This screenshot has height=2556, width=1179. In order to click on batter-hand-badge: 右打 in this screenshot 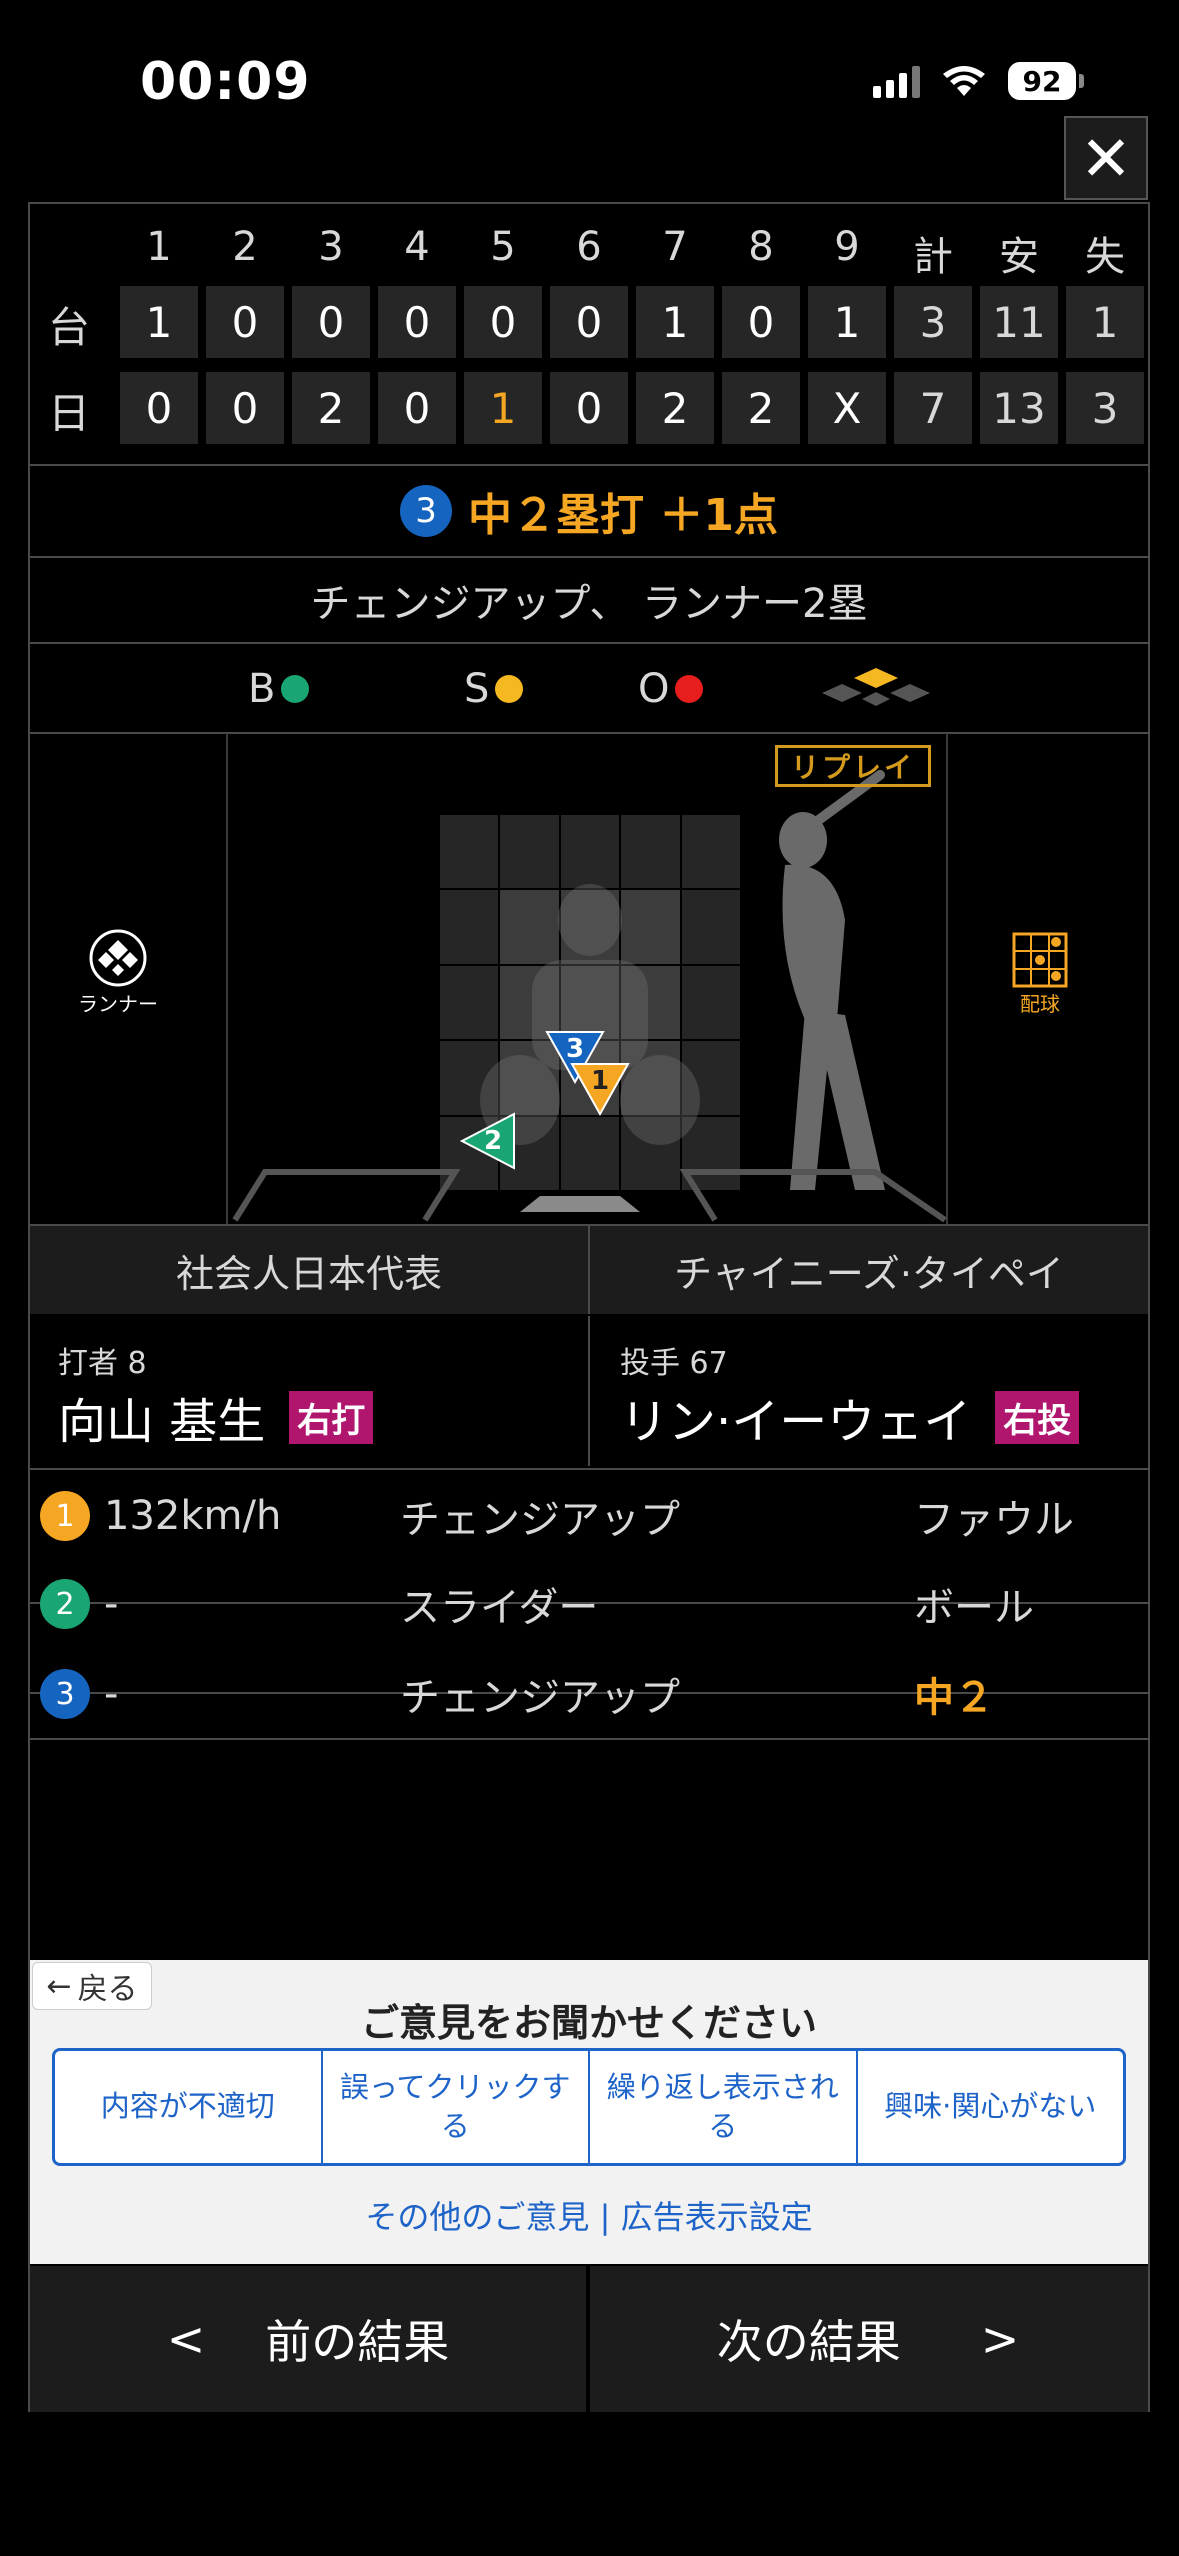, I will do `click(331, 1417)`.